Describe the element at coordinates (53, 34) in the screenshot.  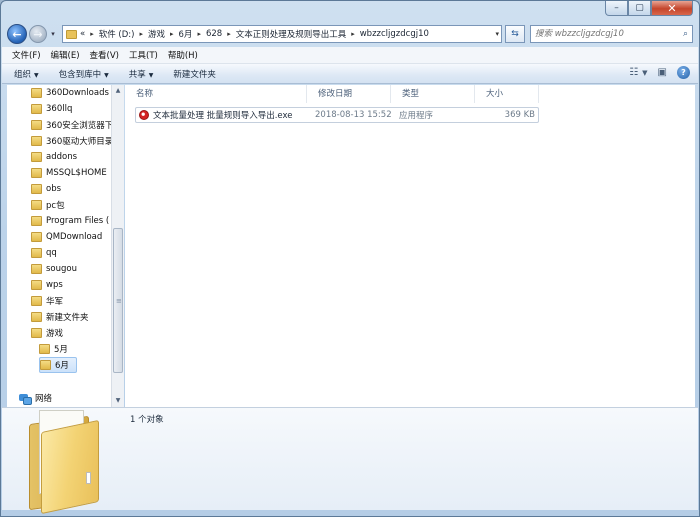
I see `recent-pages-dropdown: ▾` at that location.